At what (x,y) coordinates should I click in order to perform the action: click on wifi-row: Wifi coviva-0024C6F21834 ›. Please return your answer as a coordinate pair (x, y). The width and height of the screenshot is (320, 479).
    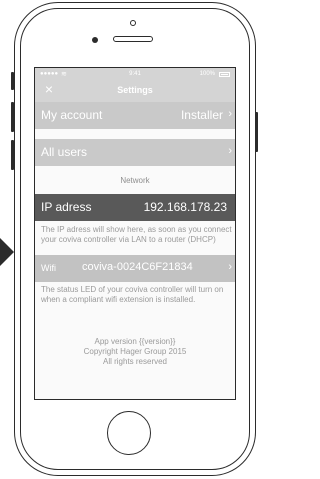
    Looking at the image, I should click on (135, 268).